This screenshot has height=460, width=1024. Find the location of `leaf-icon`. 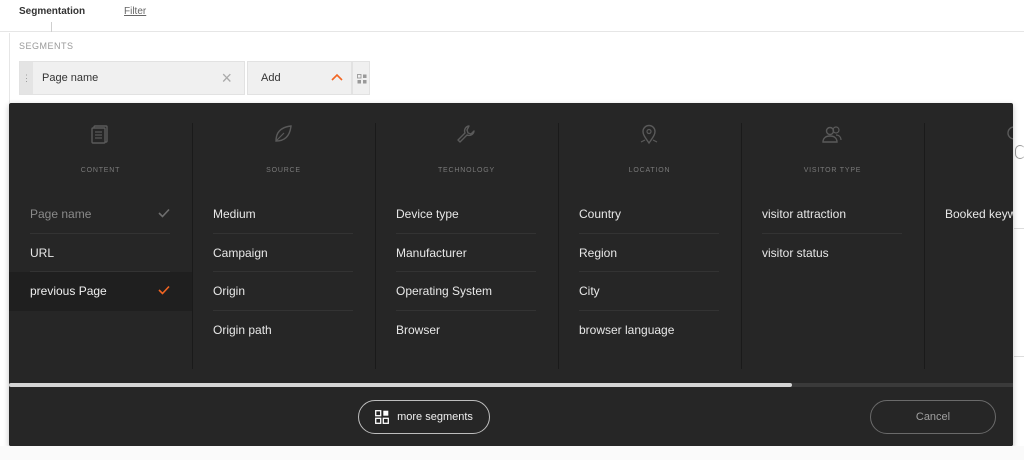

leaf-icon is located at coordinates (283, 133).